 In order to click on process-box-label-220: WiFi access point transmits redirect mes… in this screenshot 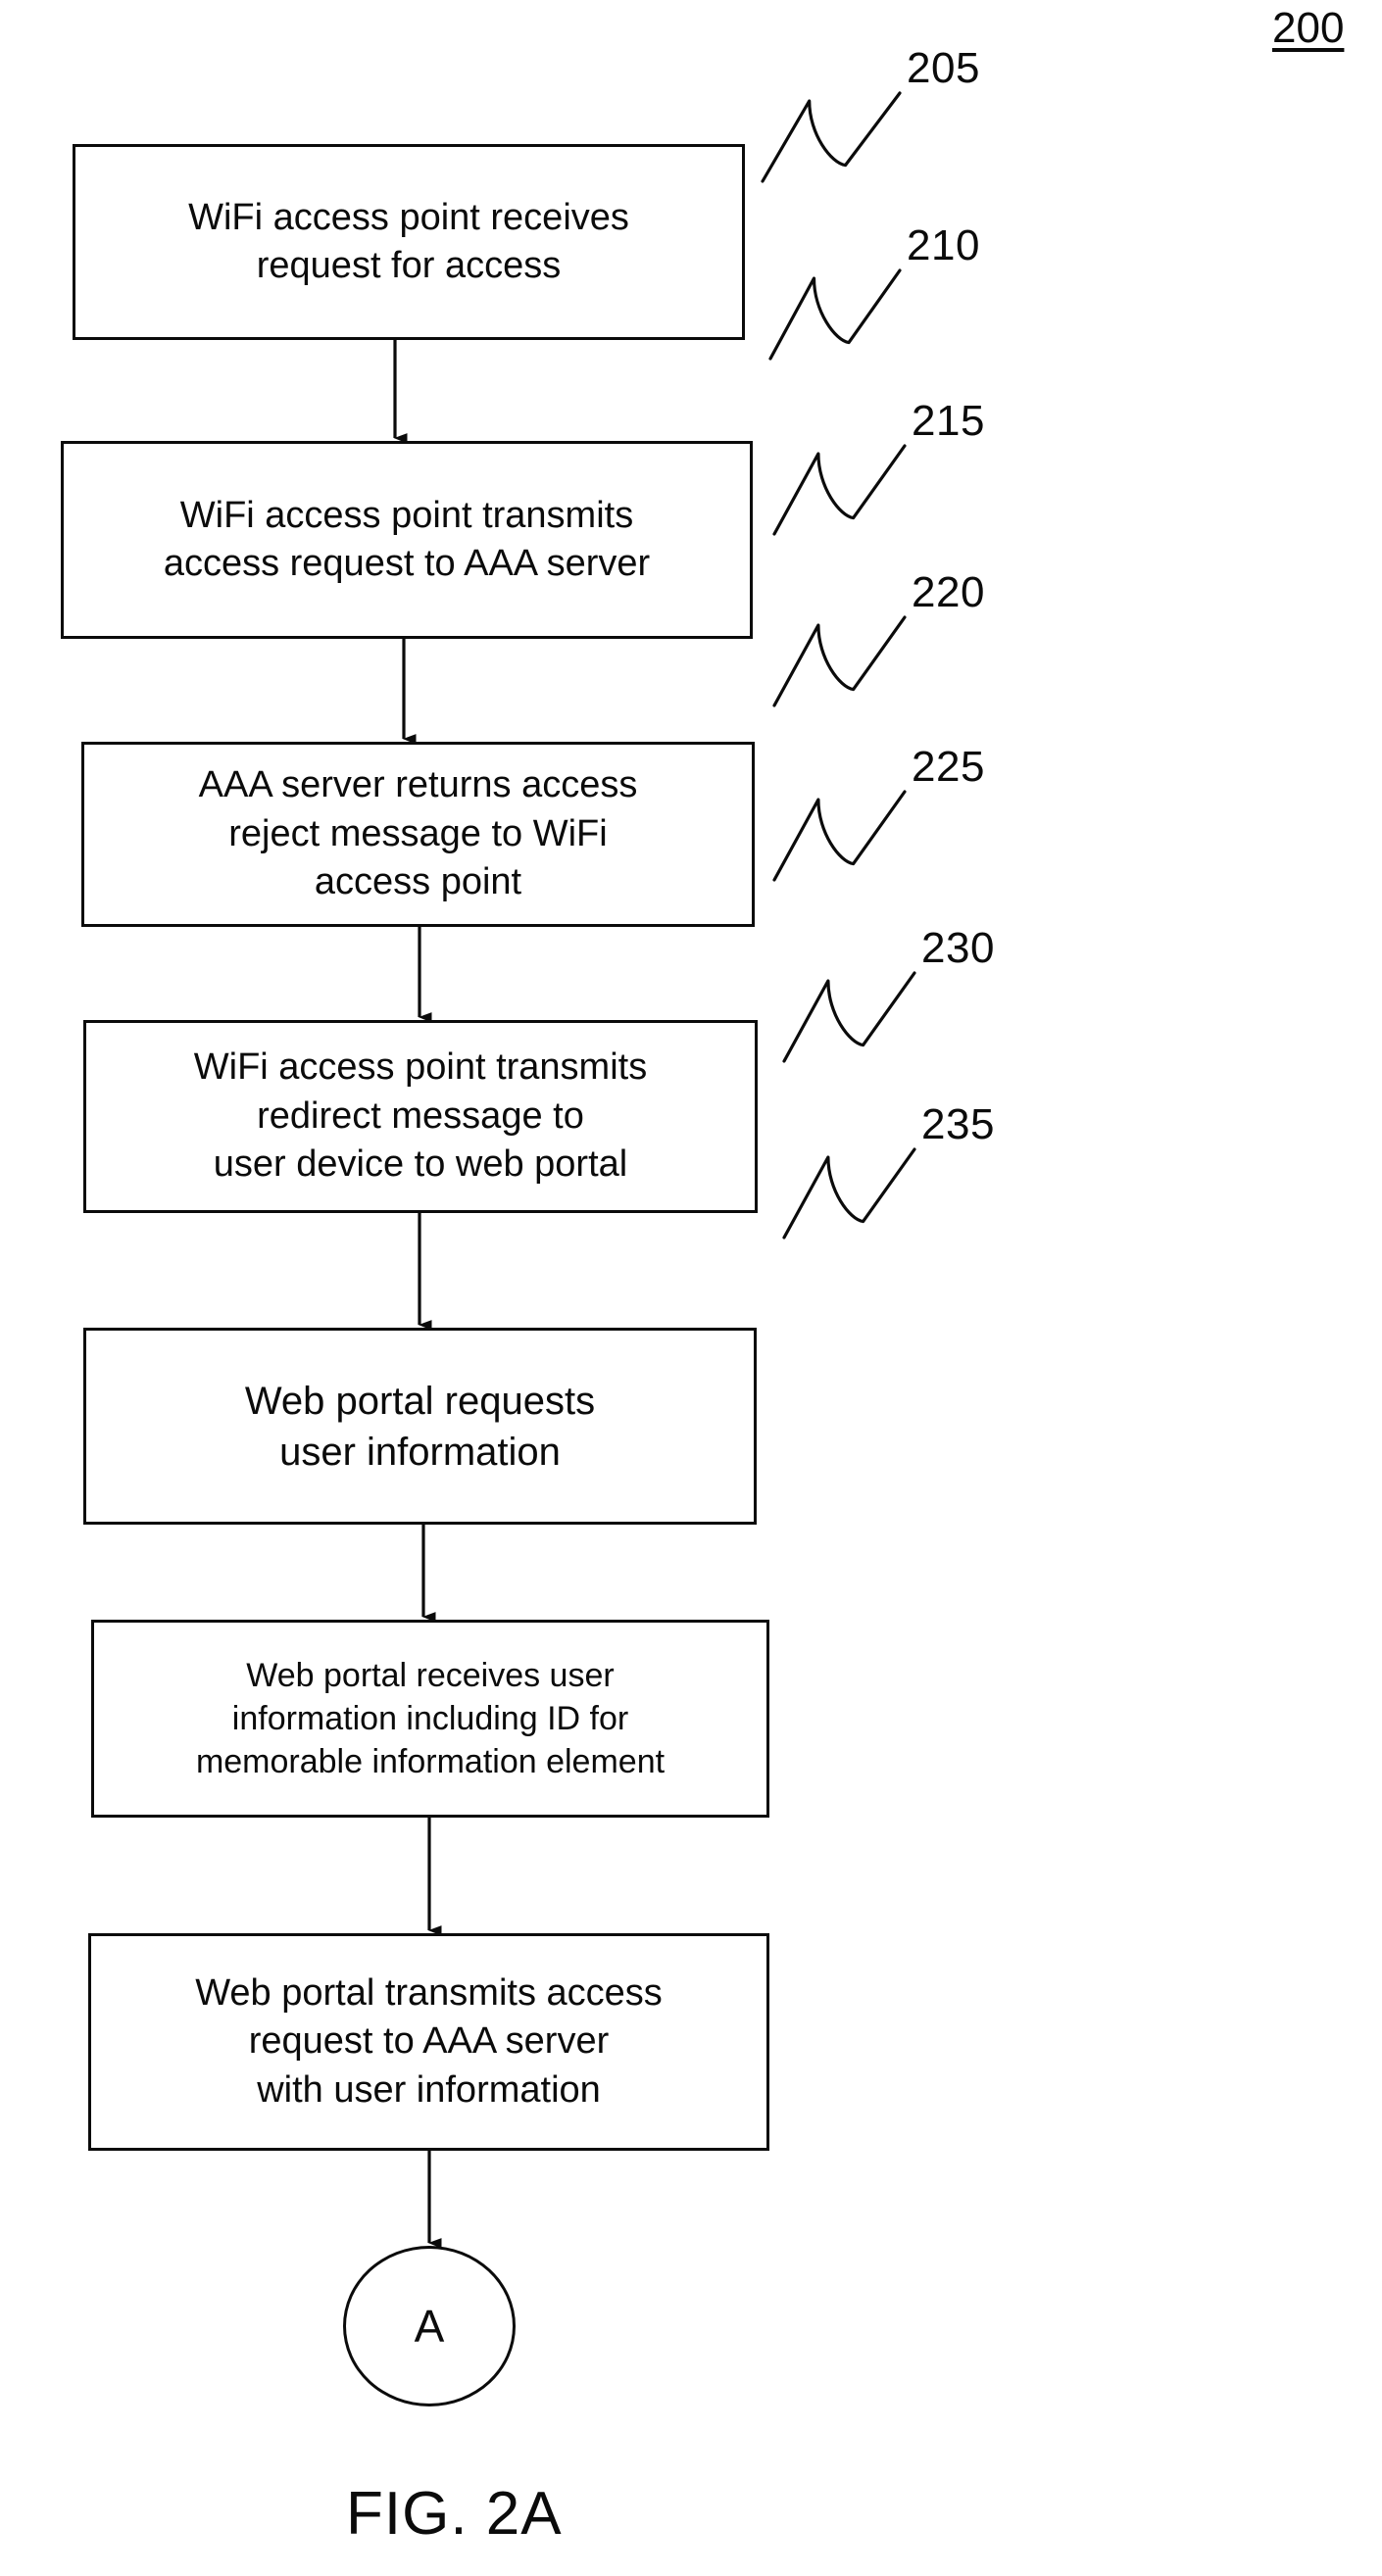, I will do `click(420, 1116)`.